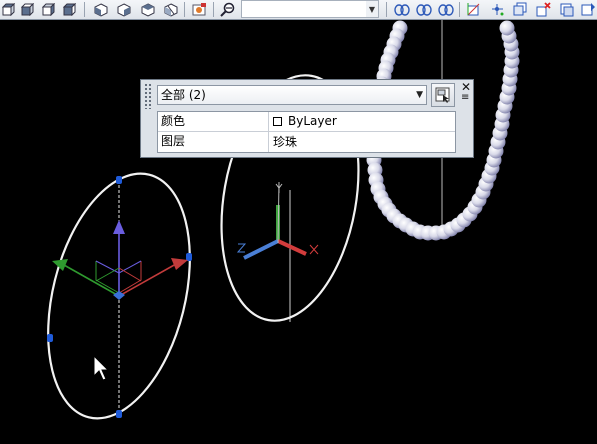  Describe the element at coordinates (179, 264) in the screenshot. I see `gizmo-x-arrow` at that location.